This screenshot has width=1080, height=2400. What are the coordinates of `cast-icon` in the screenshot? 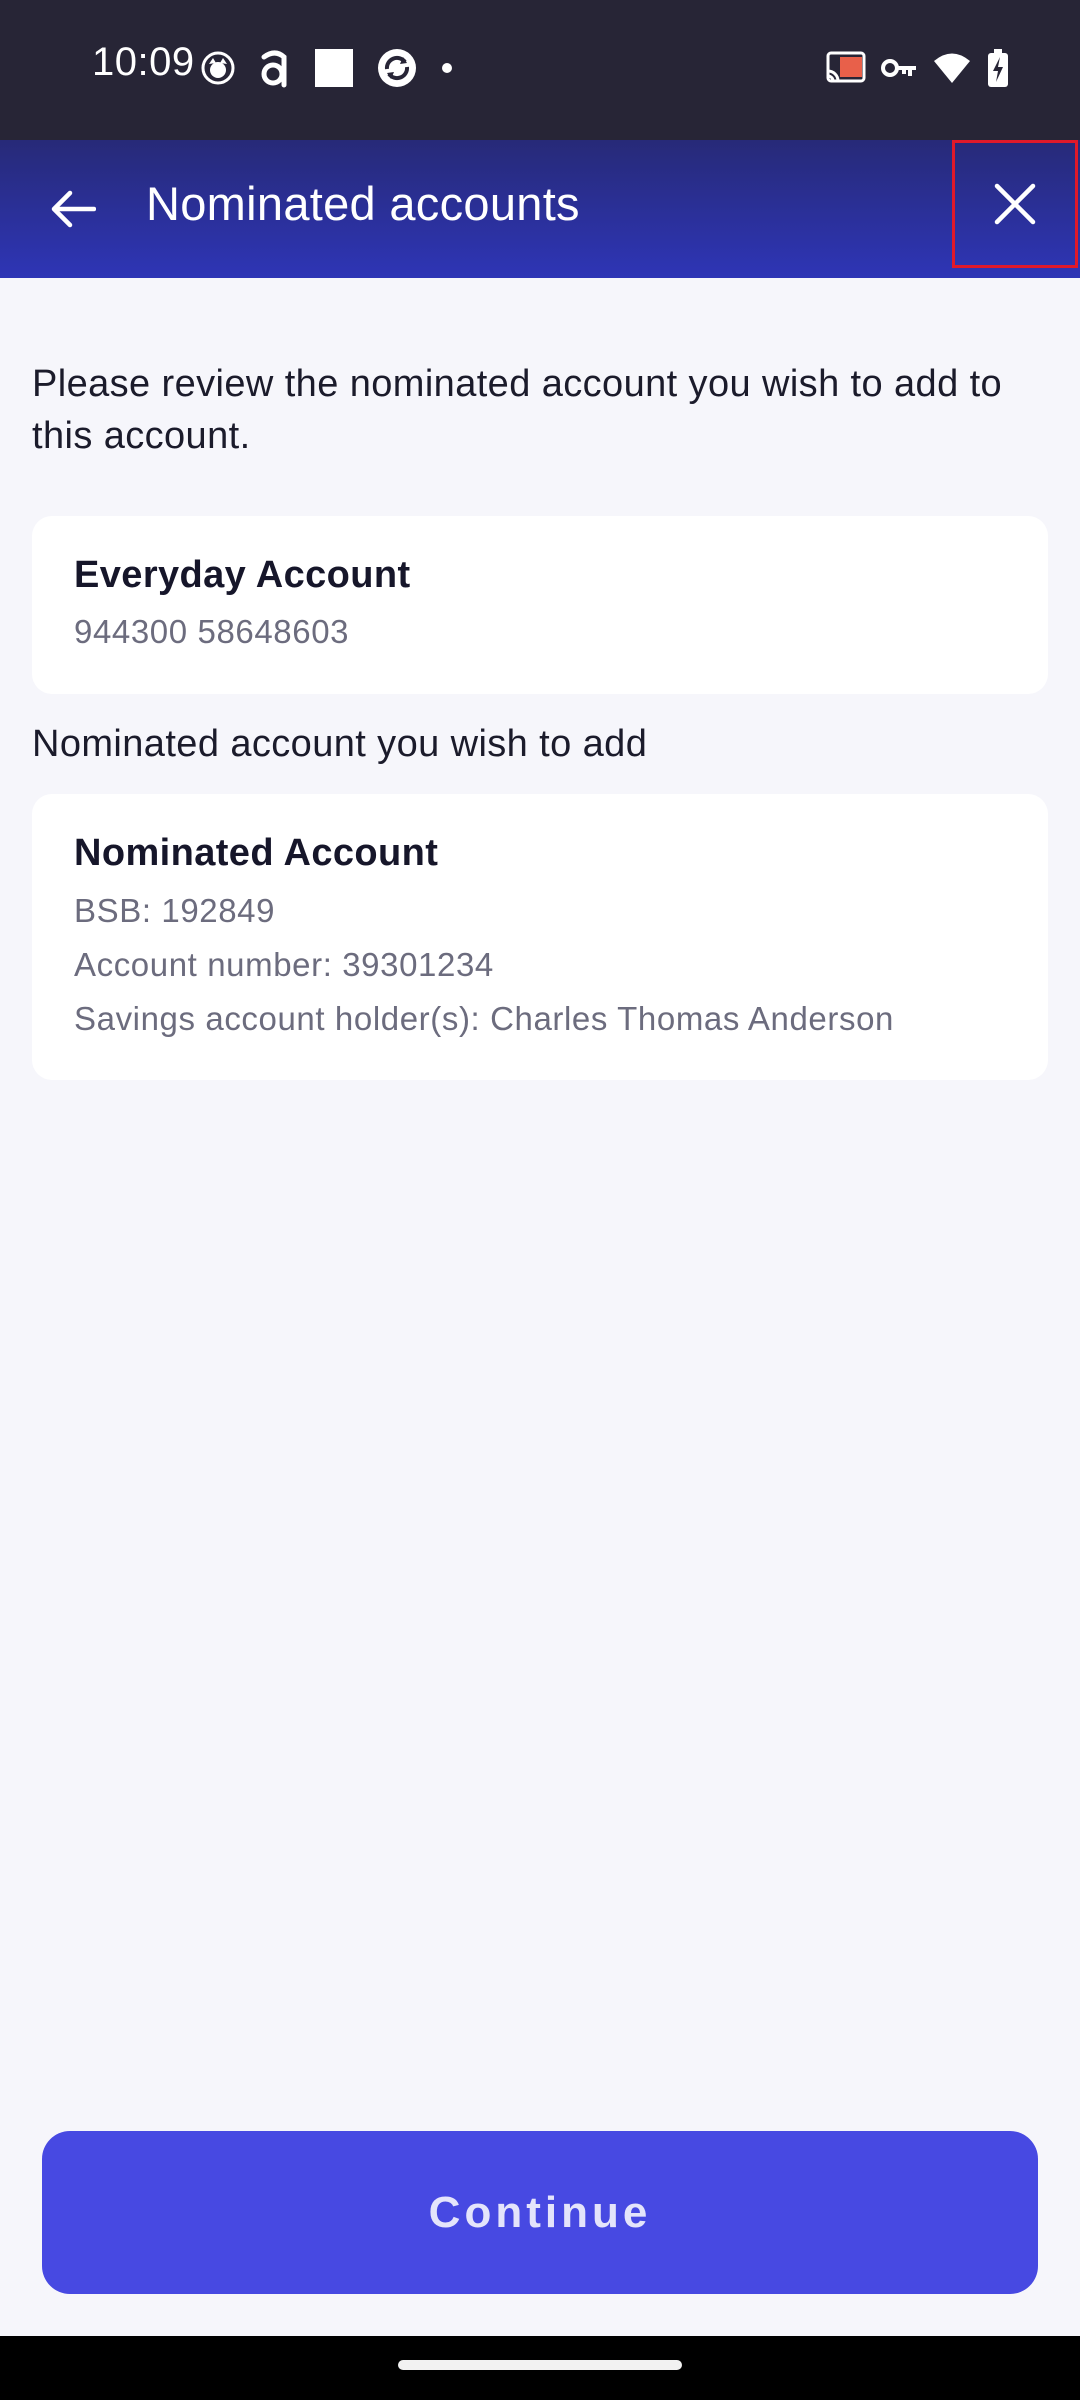 It's located at (846, 68).